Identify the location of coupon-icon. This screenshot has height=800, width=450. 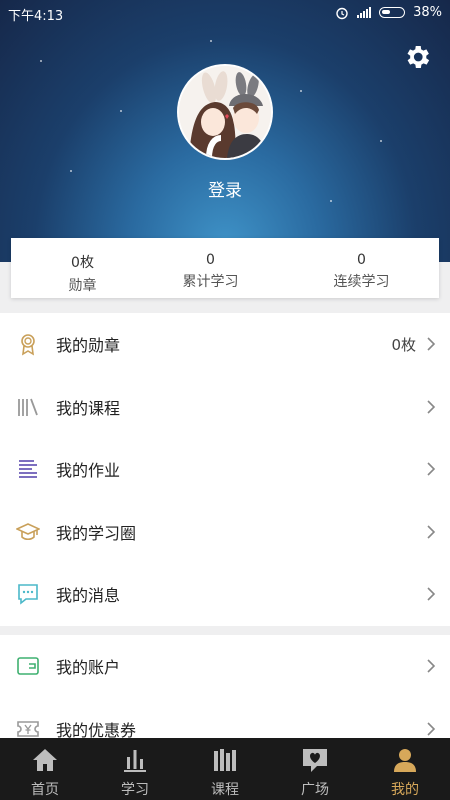
(28, 728).